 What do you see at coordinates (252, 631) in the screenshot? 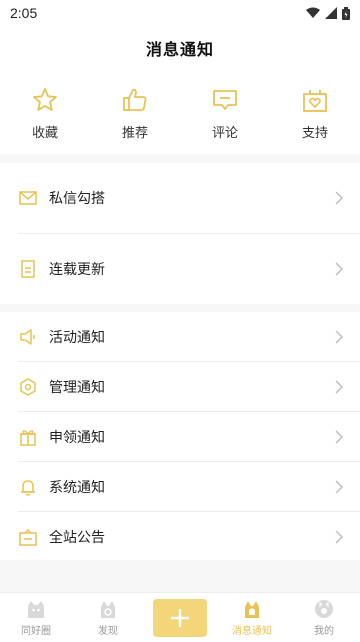
I see `tab-label: 消息通知` at bounding box center [252, 631].